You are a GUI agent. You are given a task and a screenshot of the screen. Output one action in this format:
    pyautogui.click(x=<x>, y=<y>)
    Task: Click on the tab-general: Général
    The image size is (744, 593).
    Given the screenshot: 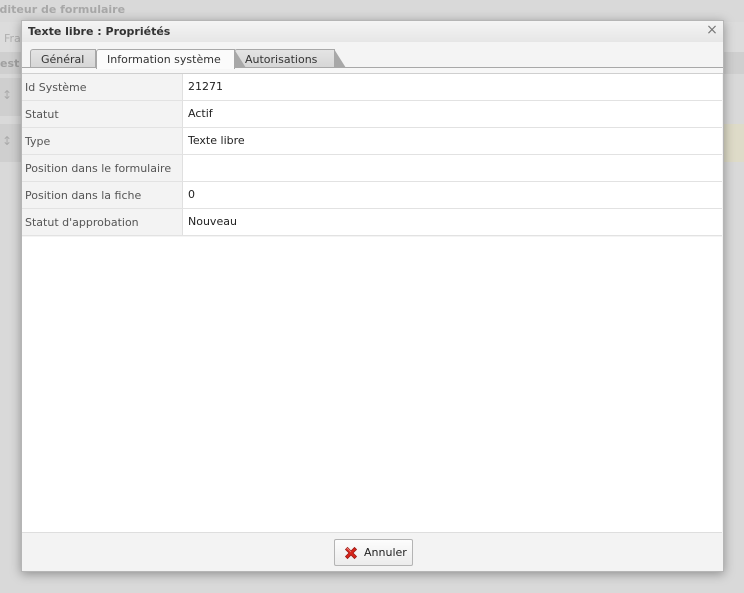 What is the action you would take?
    pyautogui.click(x=68, y=58)
    